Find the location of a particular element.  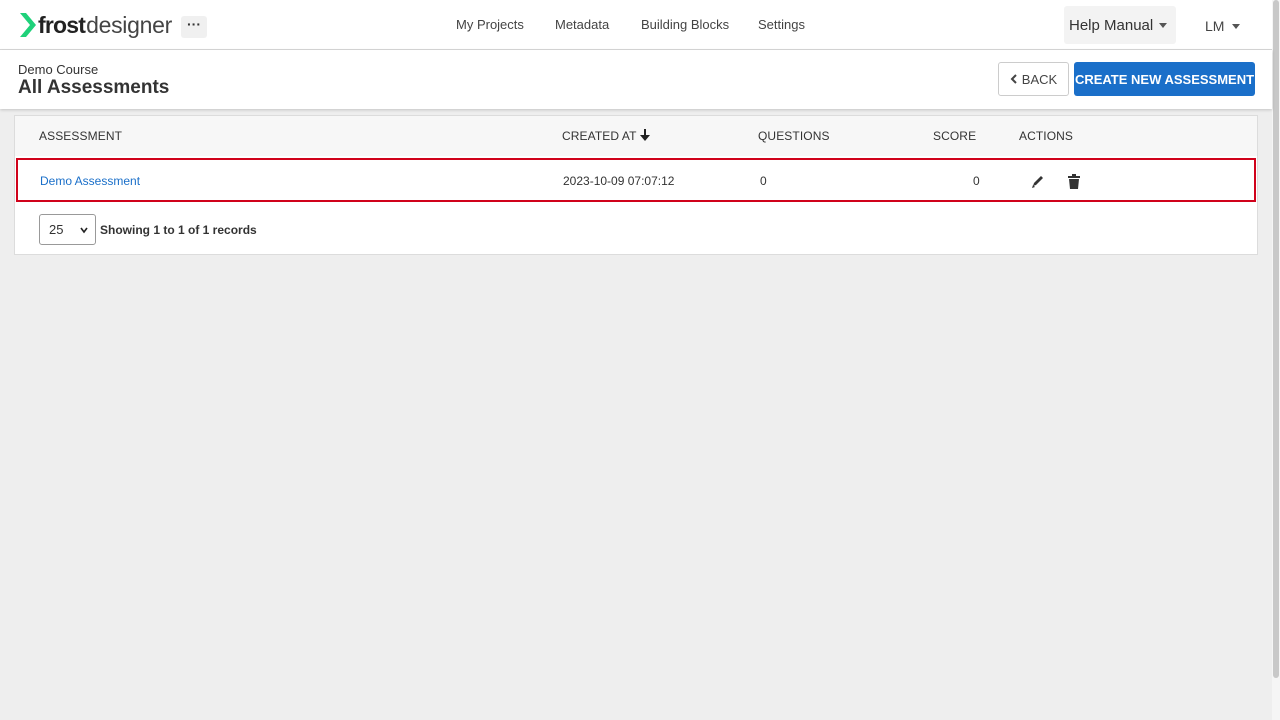

user-initials: LM is located at coordinates (1215, 26).